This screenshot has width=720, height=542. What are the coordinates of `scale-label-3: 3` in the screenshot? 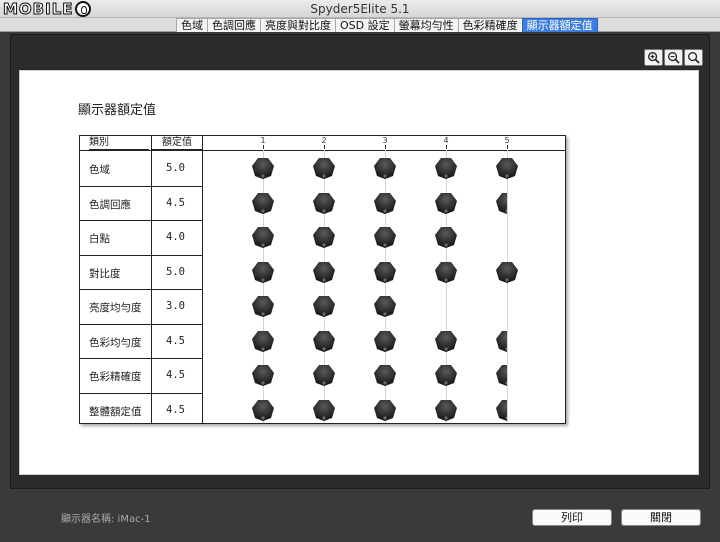 It's located at (385, 140).